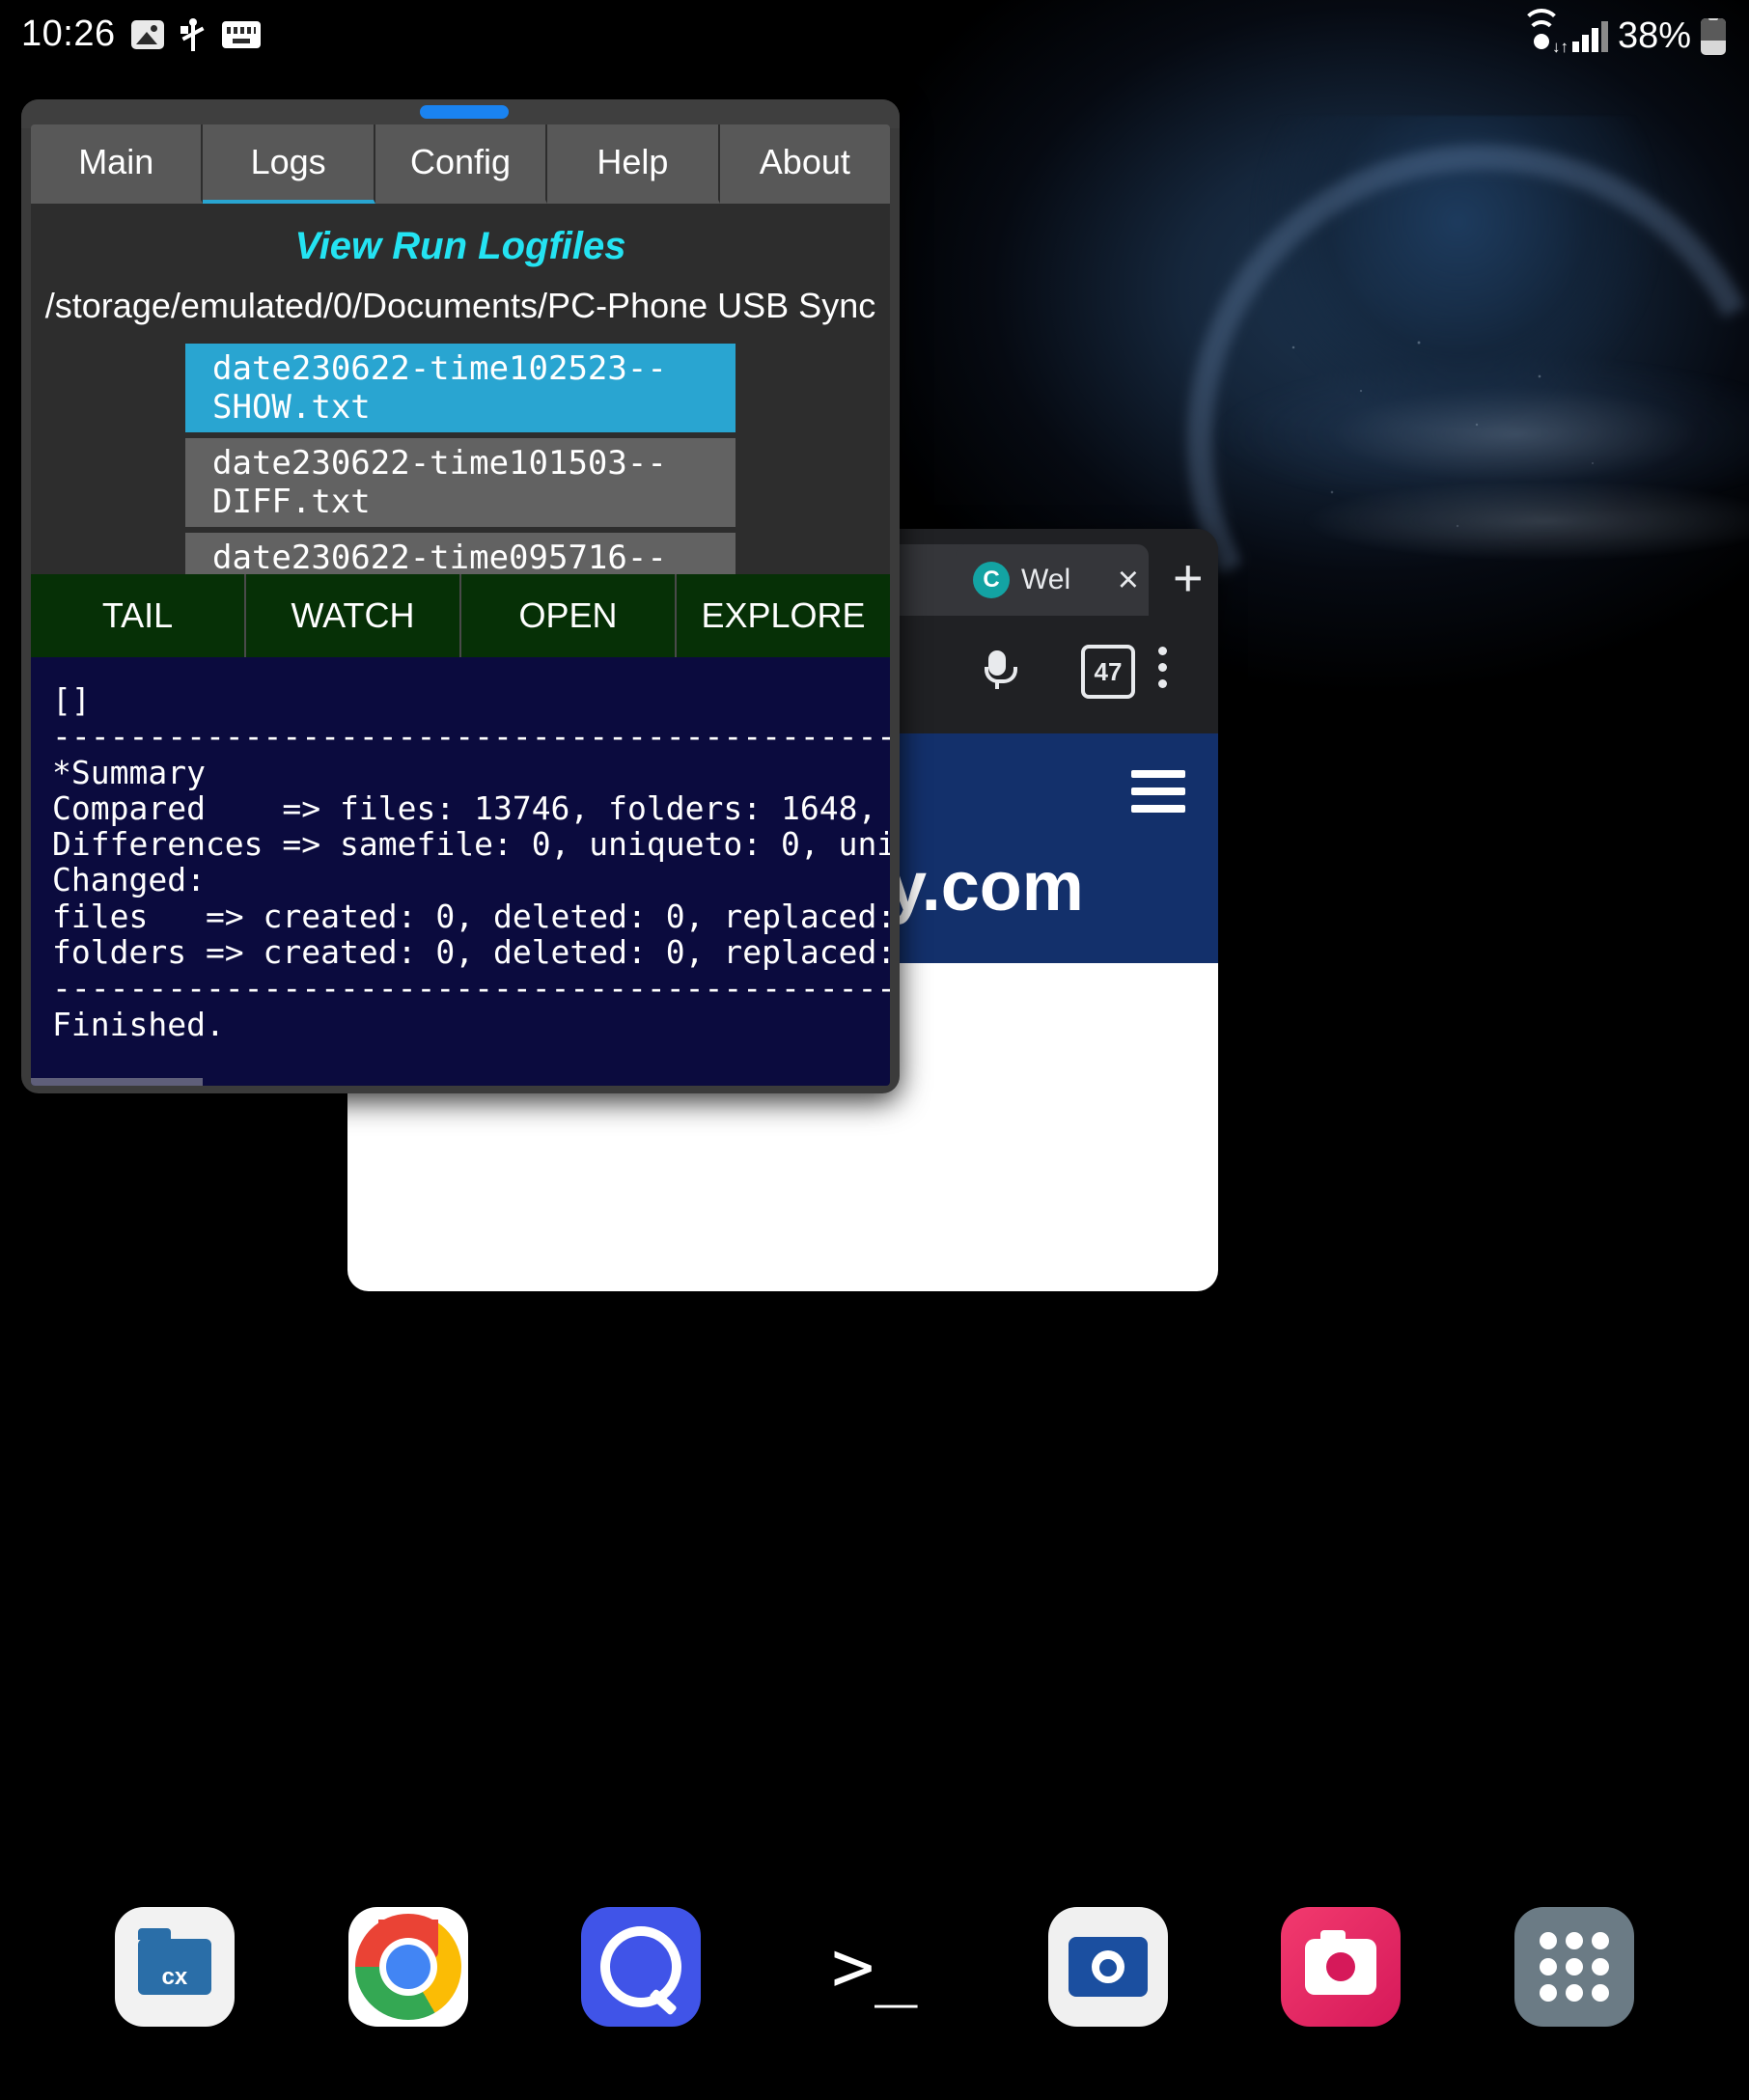  Describe the element at coordinates (194, 34) in the screenshot. I see `usb-icon` at that location.